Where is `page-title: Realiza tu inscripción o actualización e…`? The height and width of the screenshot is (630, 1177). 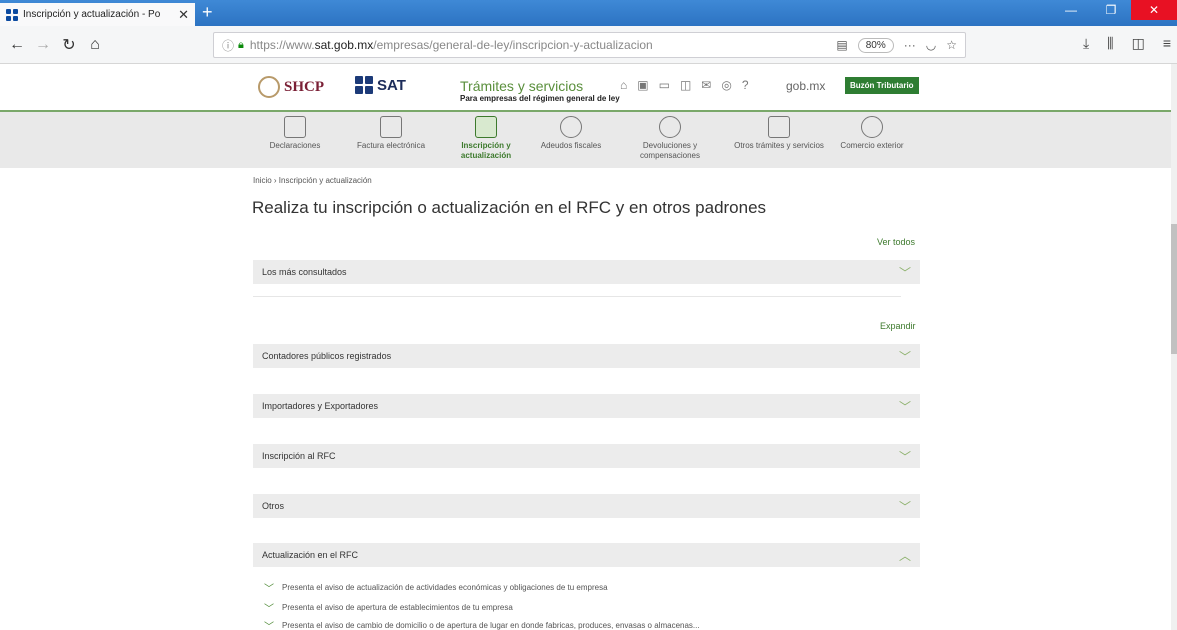
page-title: Realiza tu inscripción o actualización e… is located at coordinates (509, 207).